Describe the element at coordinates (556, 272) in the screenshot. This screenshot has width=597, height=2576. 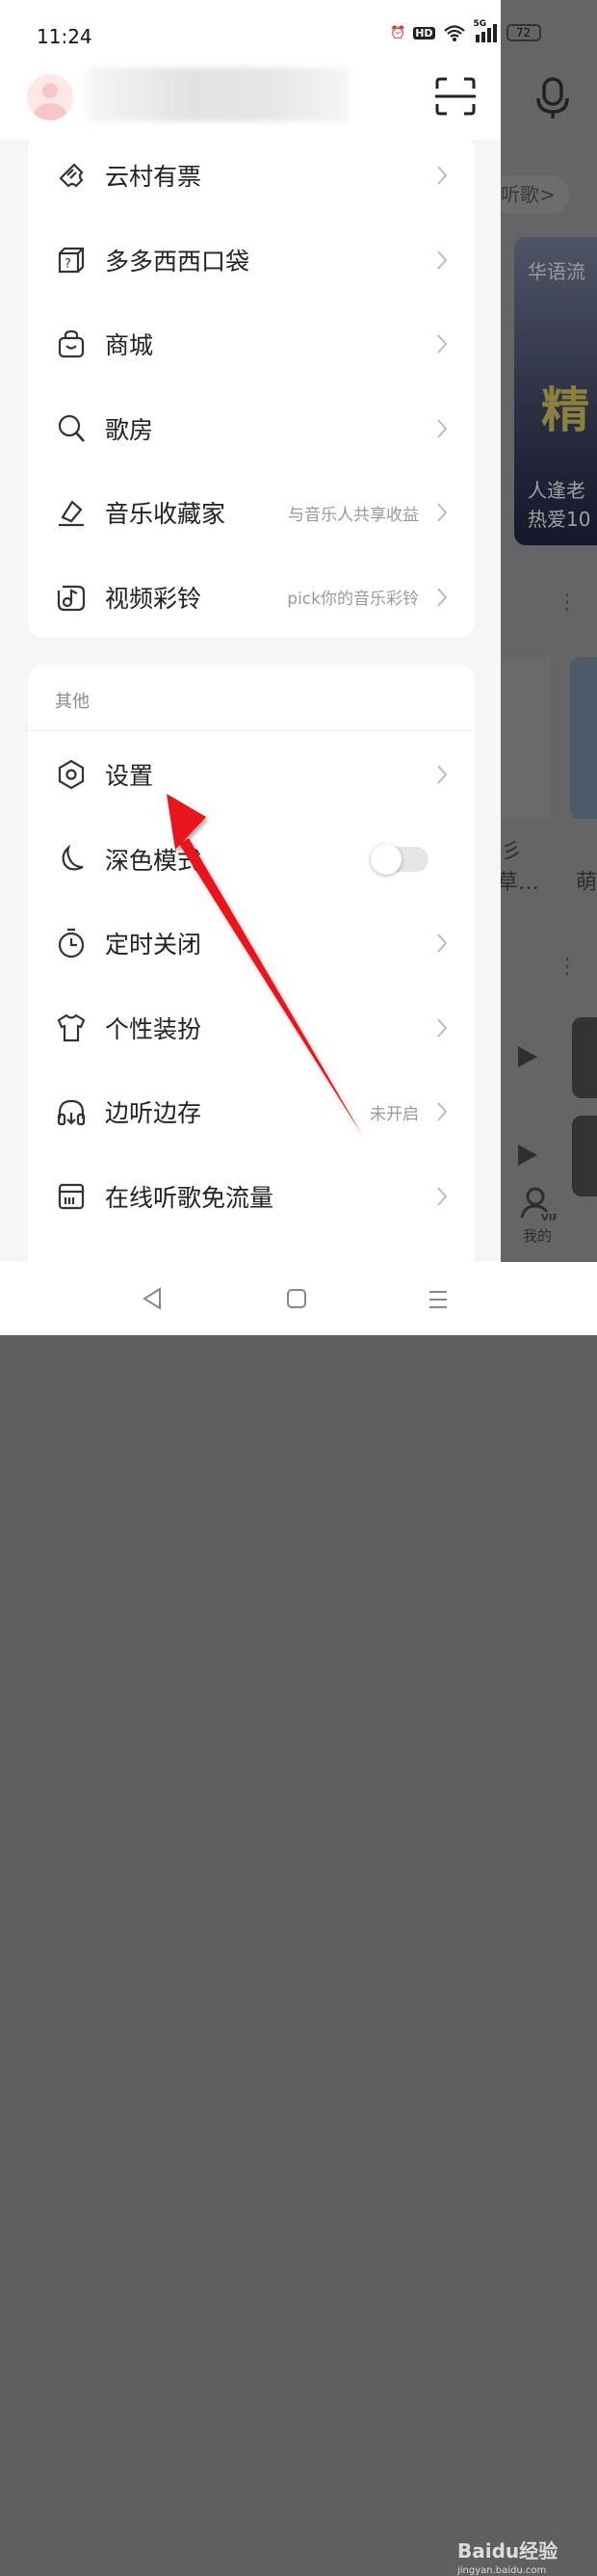
I see `poster-title: 华语流` at that location.